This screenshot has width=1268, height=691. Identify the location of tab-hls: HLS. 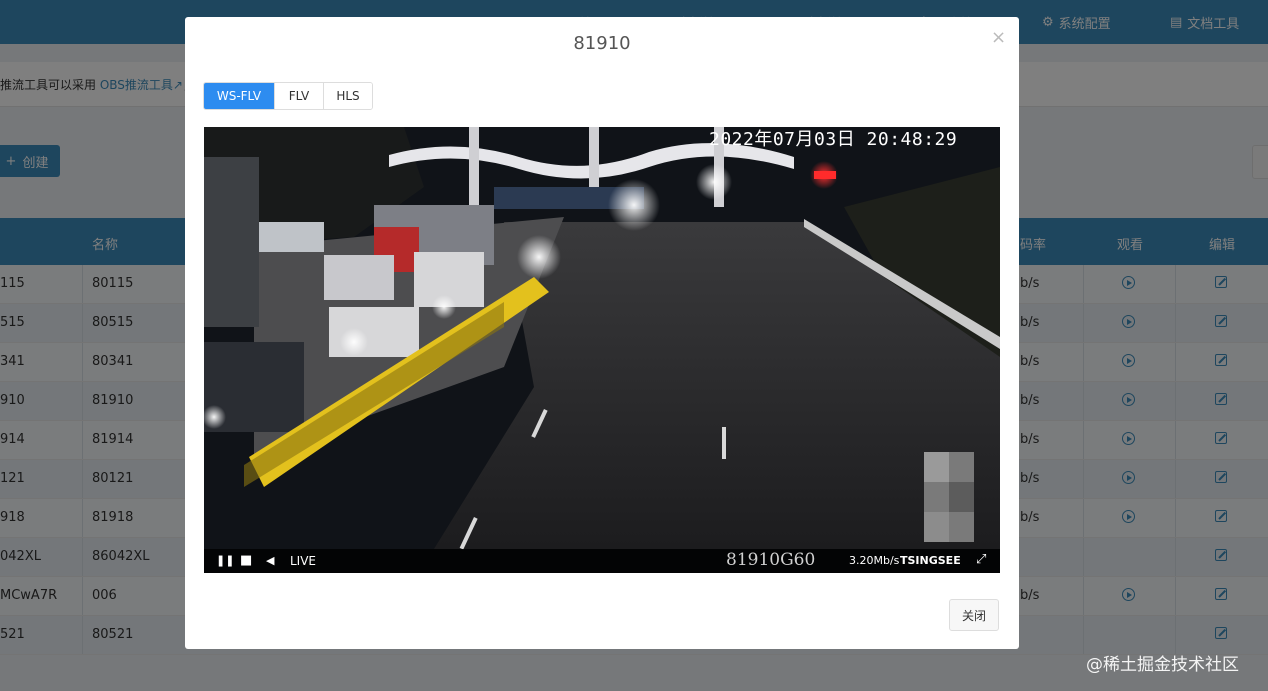
(348, 96).